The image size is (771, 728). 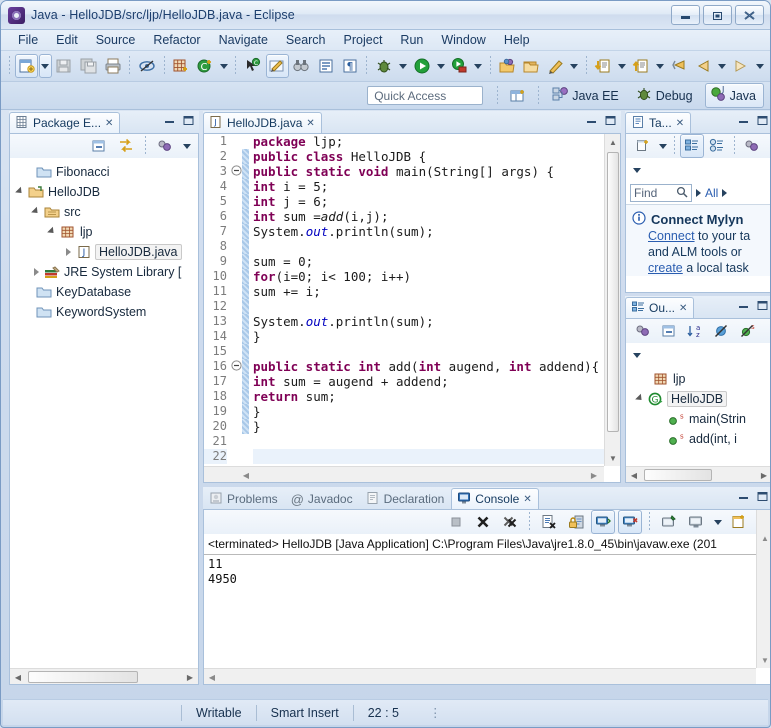 What do you see at coordinates (236, 300) in the screenshot?
I see `folding-gutter` at bounding box center [236, 300].